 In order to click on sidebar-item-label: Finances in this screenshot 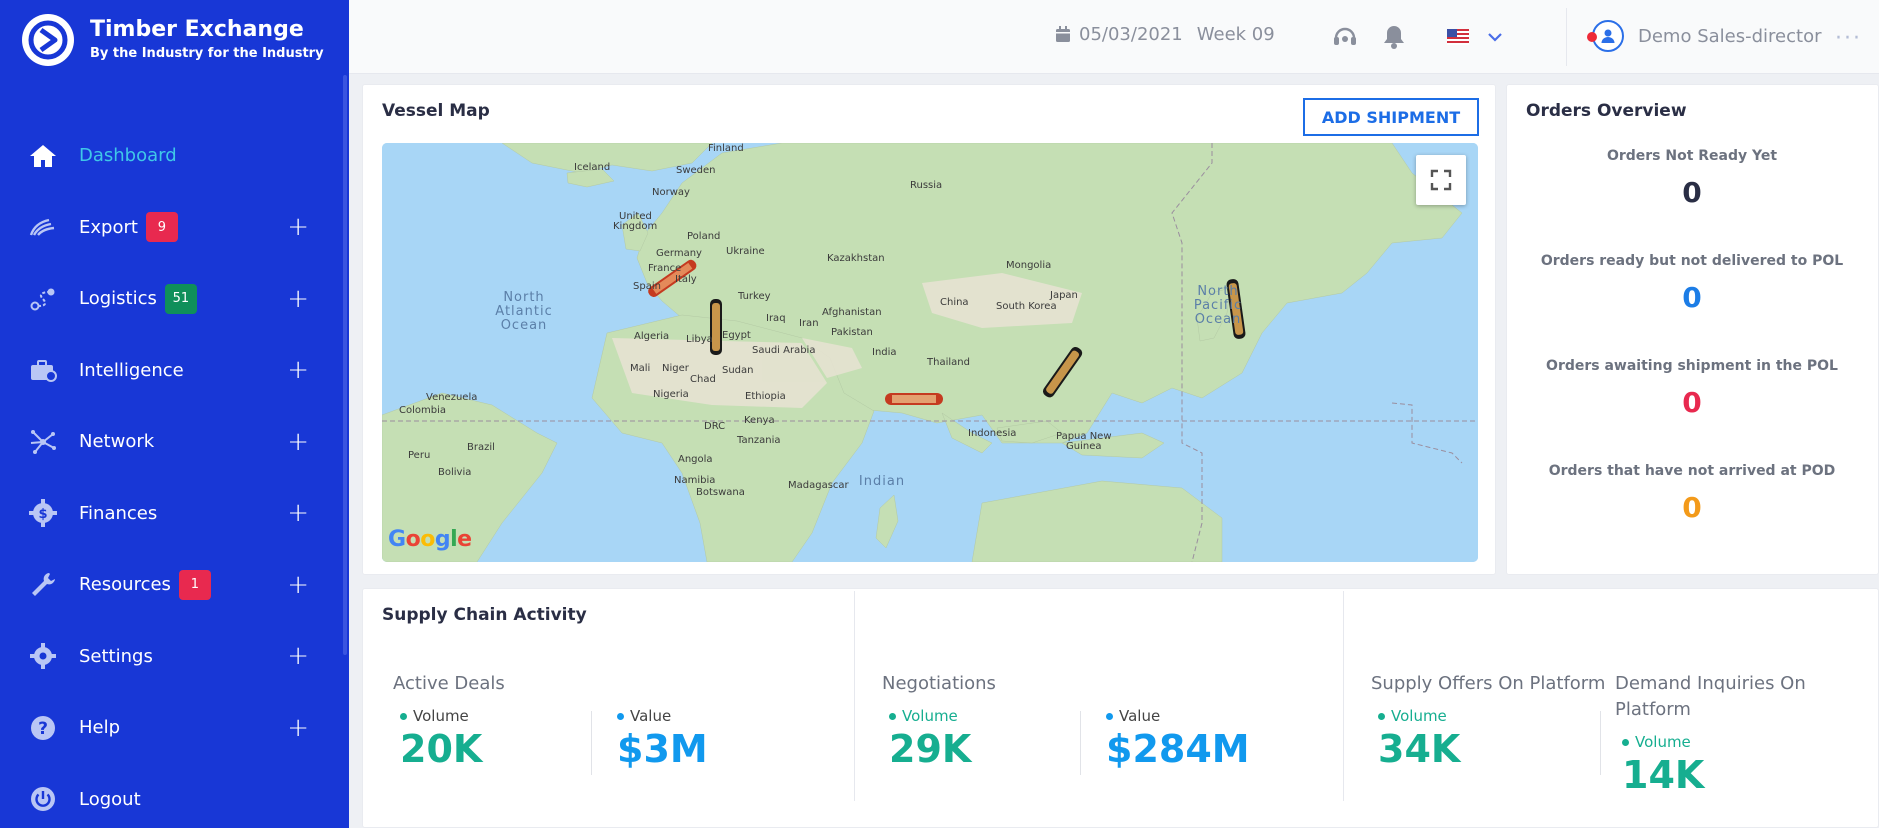, I will do `click(118, 513)`.